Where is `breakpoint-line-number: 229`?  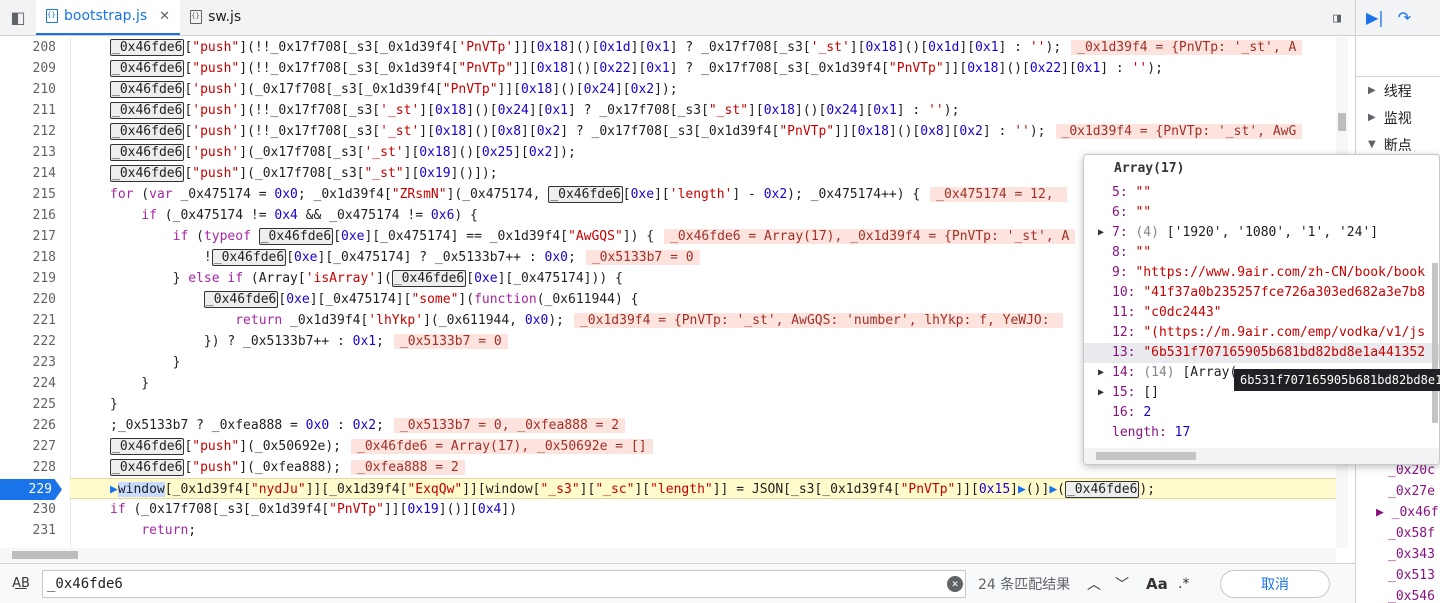
breakpoint-line-number: 229 is located at coordinates (31, 489).